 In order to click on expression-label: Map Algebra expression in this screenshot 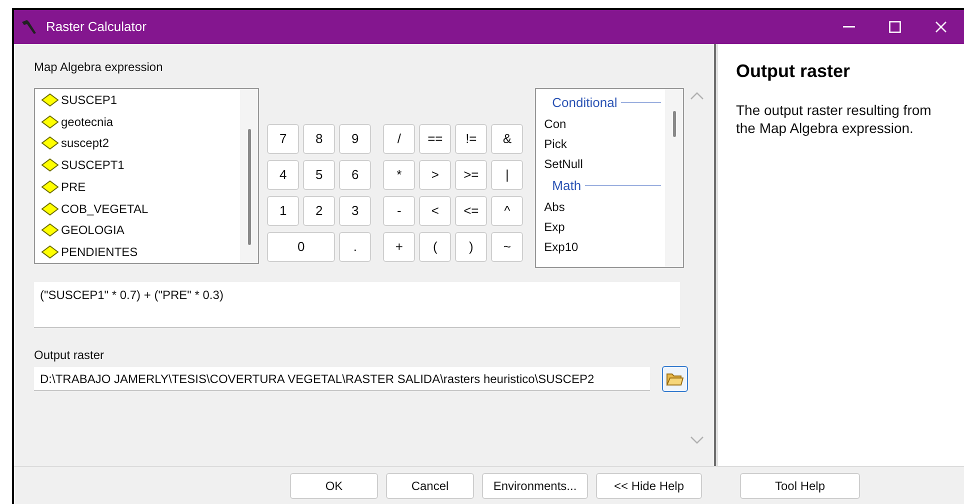, I will do `click(99, 67)`.